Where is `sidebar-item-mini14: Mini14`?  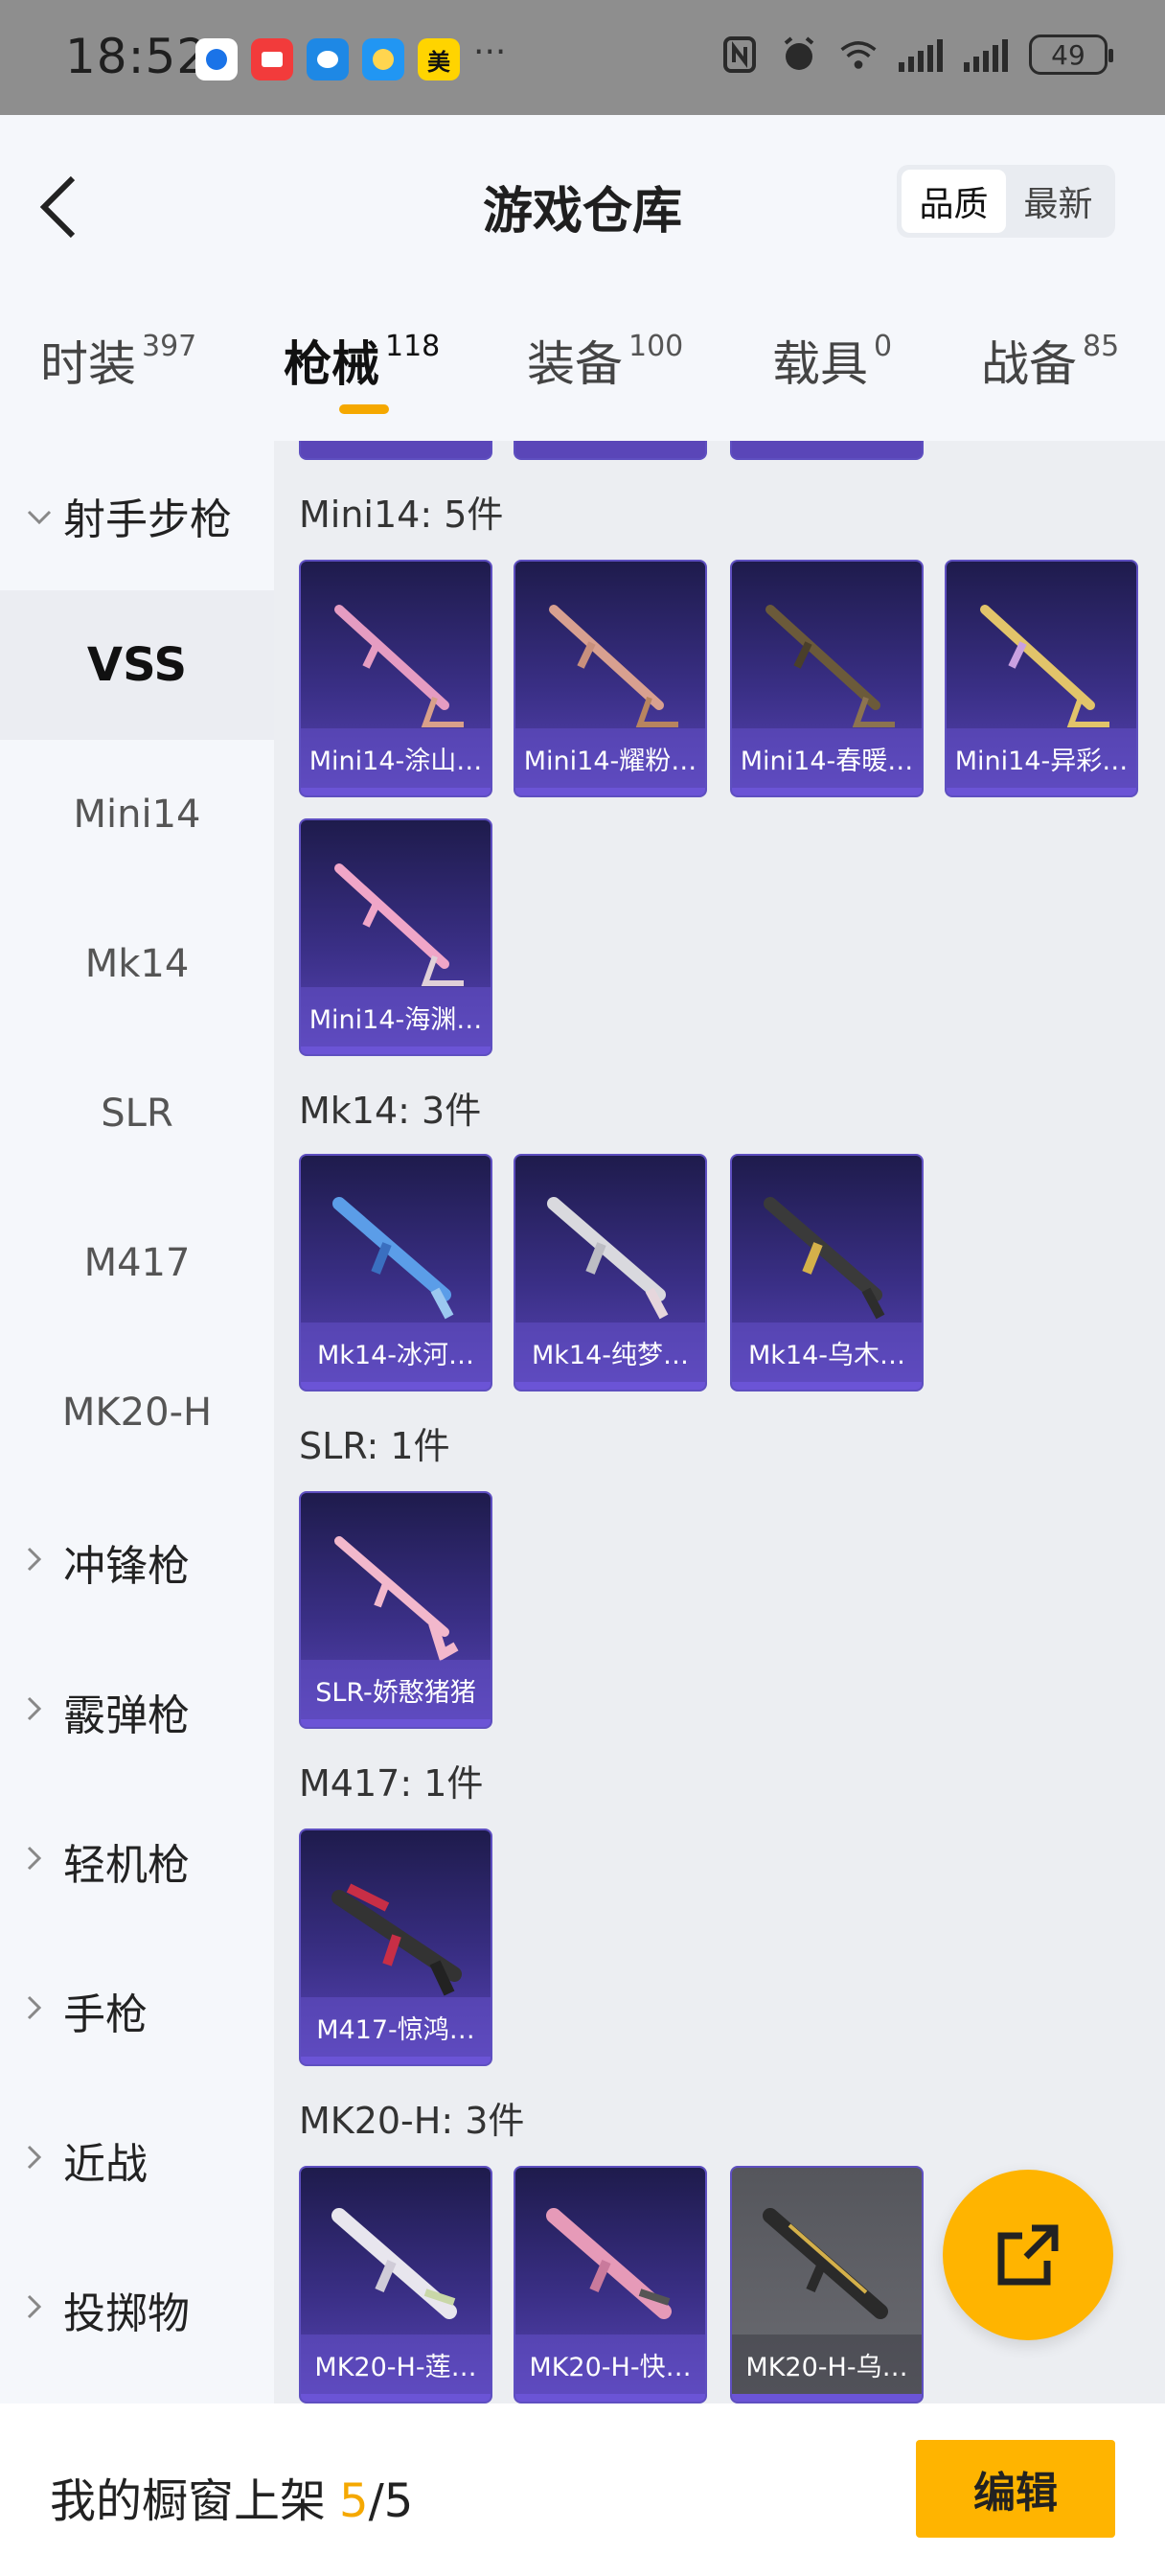 sidebar-item-mini14: Mini14 is located at coordinates (137, 814).